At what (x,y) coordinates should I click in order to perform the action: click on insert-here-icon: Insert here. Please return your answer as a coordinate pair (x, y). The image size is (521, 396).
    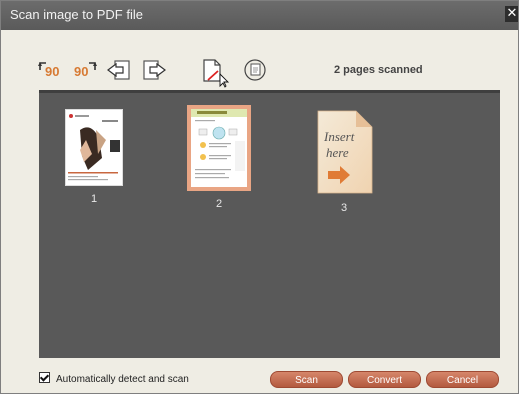
    Looking at the image, I should click on (345, 152).